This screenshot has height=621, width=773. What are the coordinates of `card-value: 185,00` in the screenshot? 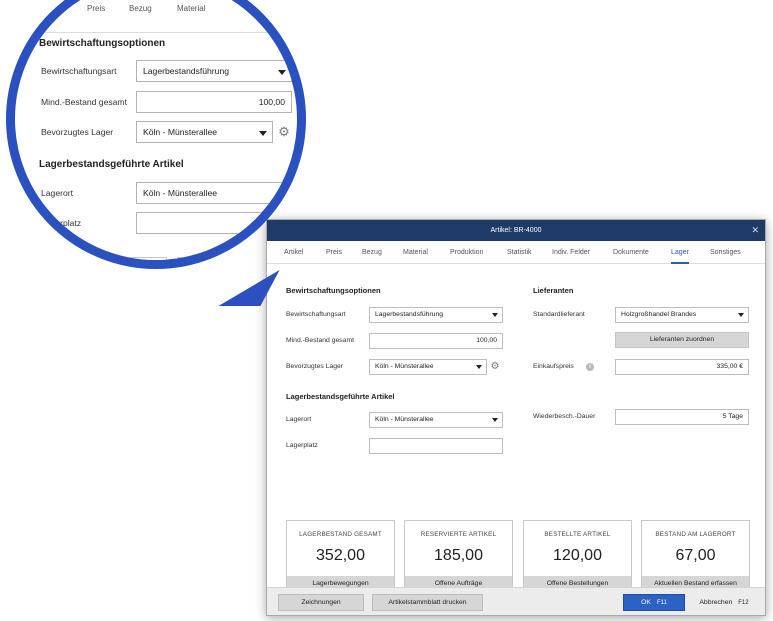 It's located at (458, 555).